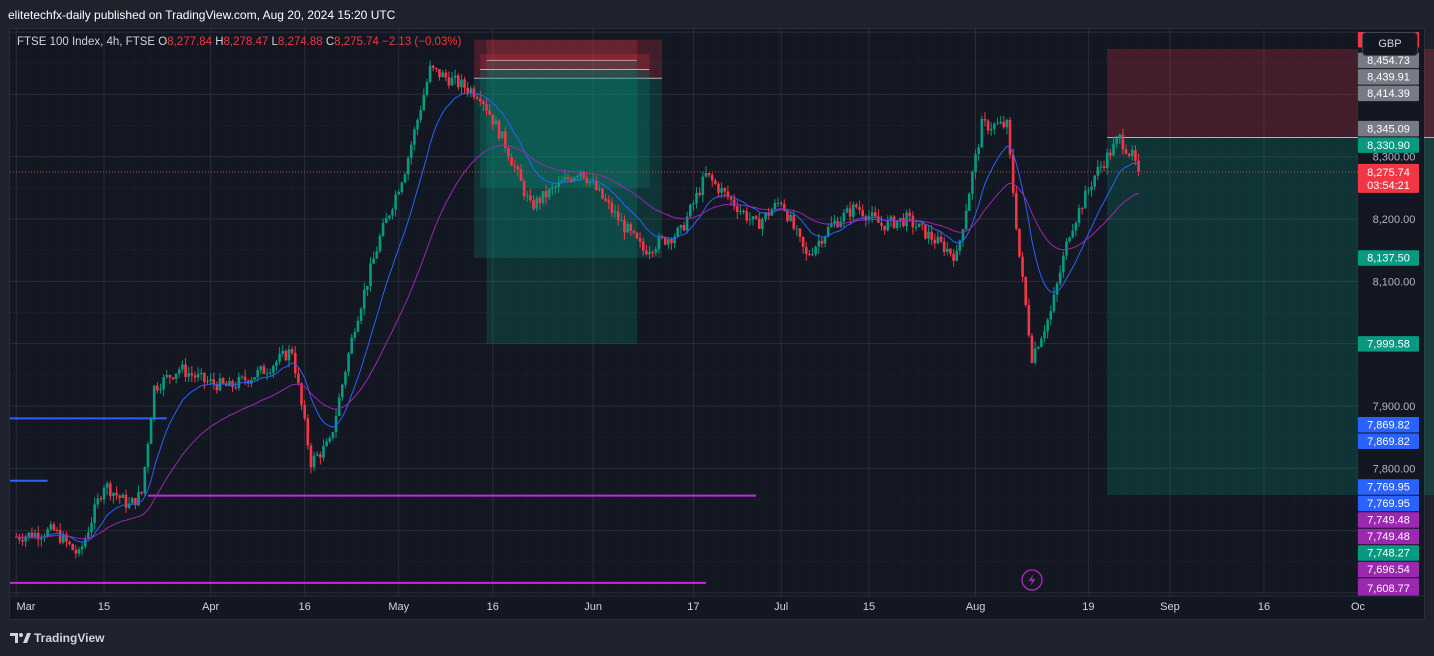 This screenshot has width=1434, height=656. What do you see at coordinates (356, 42) in the screenshot?
I see `close-value: 8,275.74` at bounding box center [356, 42].